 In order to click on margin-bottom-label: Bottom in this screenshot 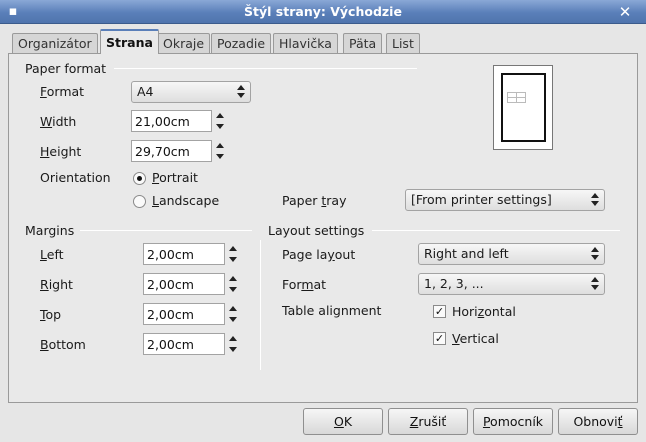, I will do `click(63, 344)`.